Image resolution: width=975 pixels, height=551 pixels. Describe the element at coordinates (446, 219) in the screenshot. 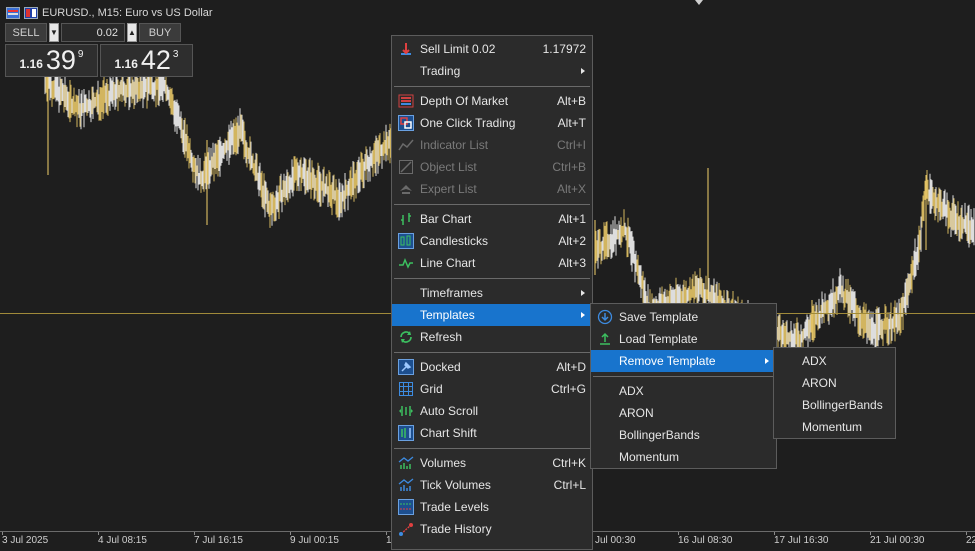

I see `menu-item-label: Bar Chart` at that location.